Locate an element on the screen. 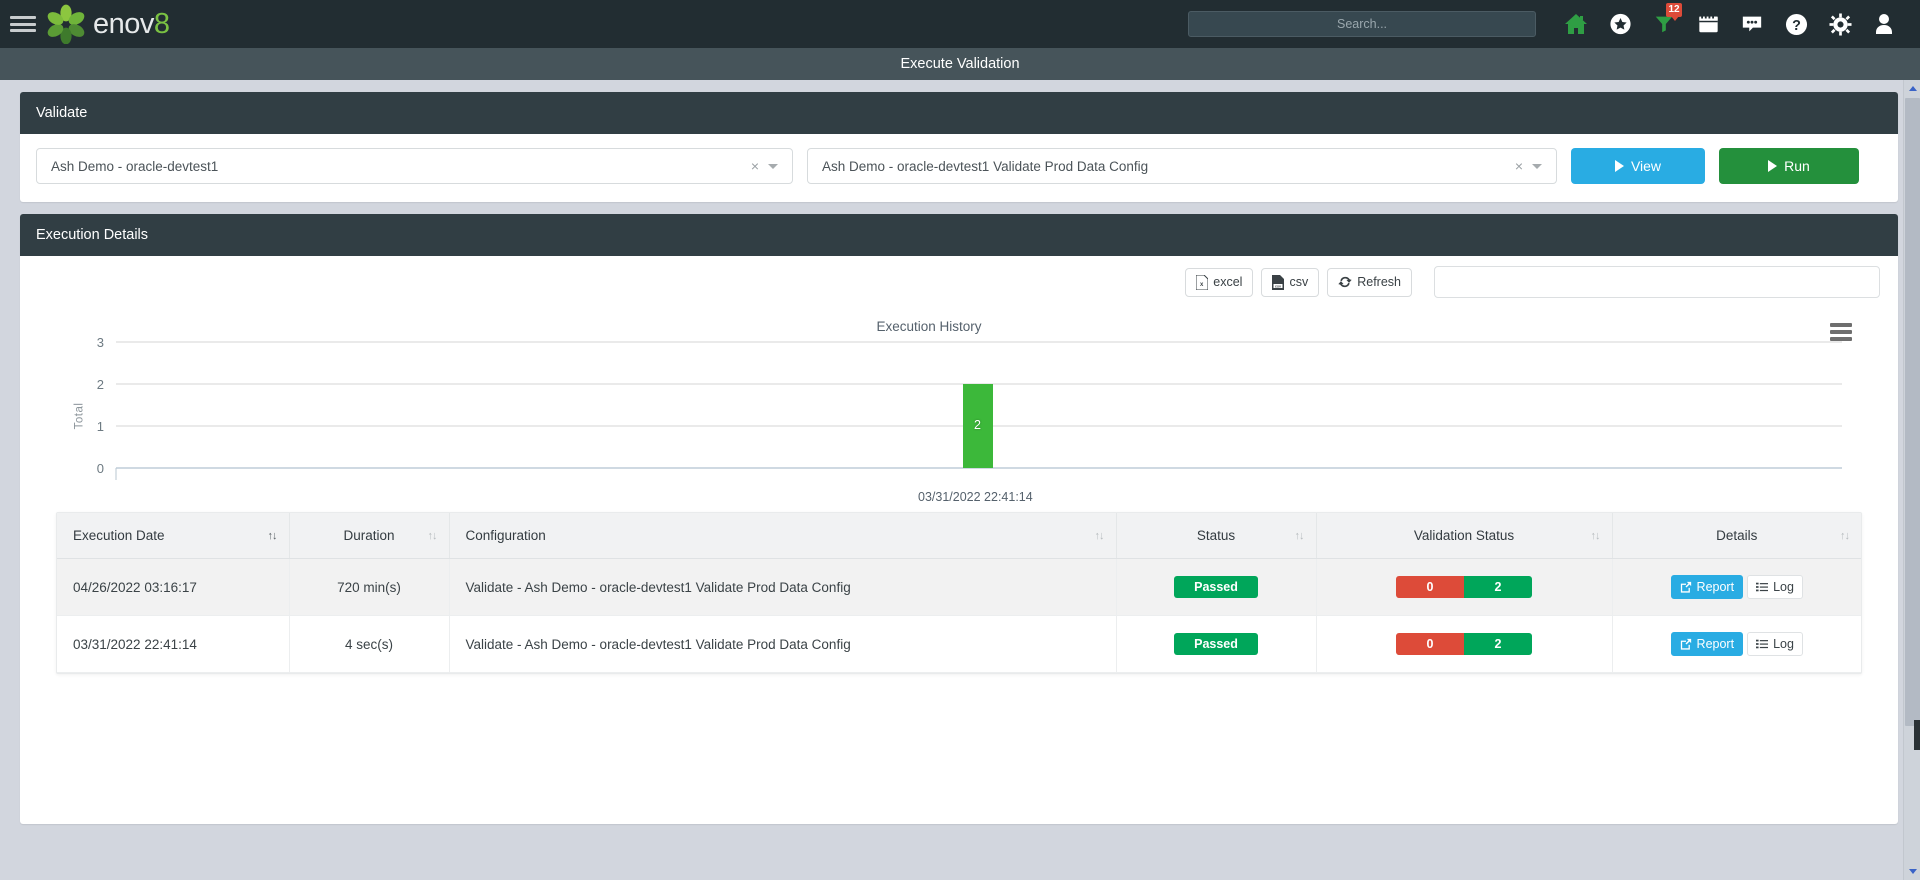 The width and height of the screenshot is (1920, 880). column-label: Details is located at coordinates (1737, 535).